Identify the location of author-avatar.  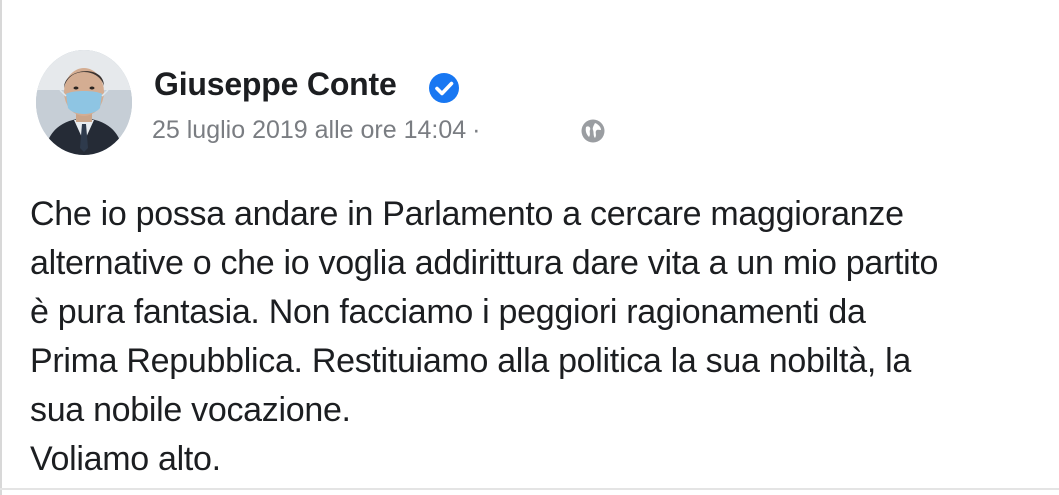
(84, 102).